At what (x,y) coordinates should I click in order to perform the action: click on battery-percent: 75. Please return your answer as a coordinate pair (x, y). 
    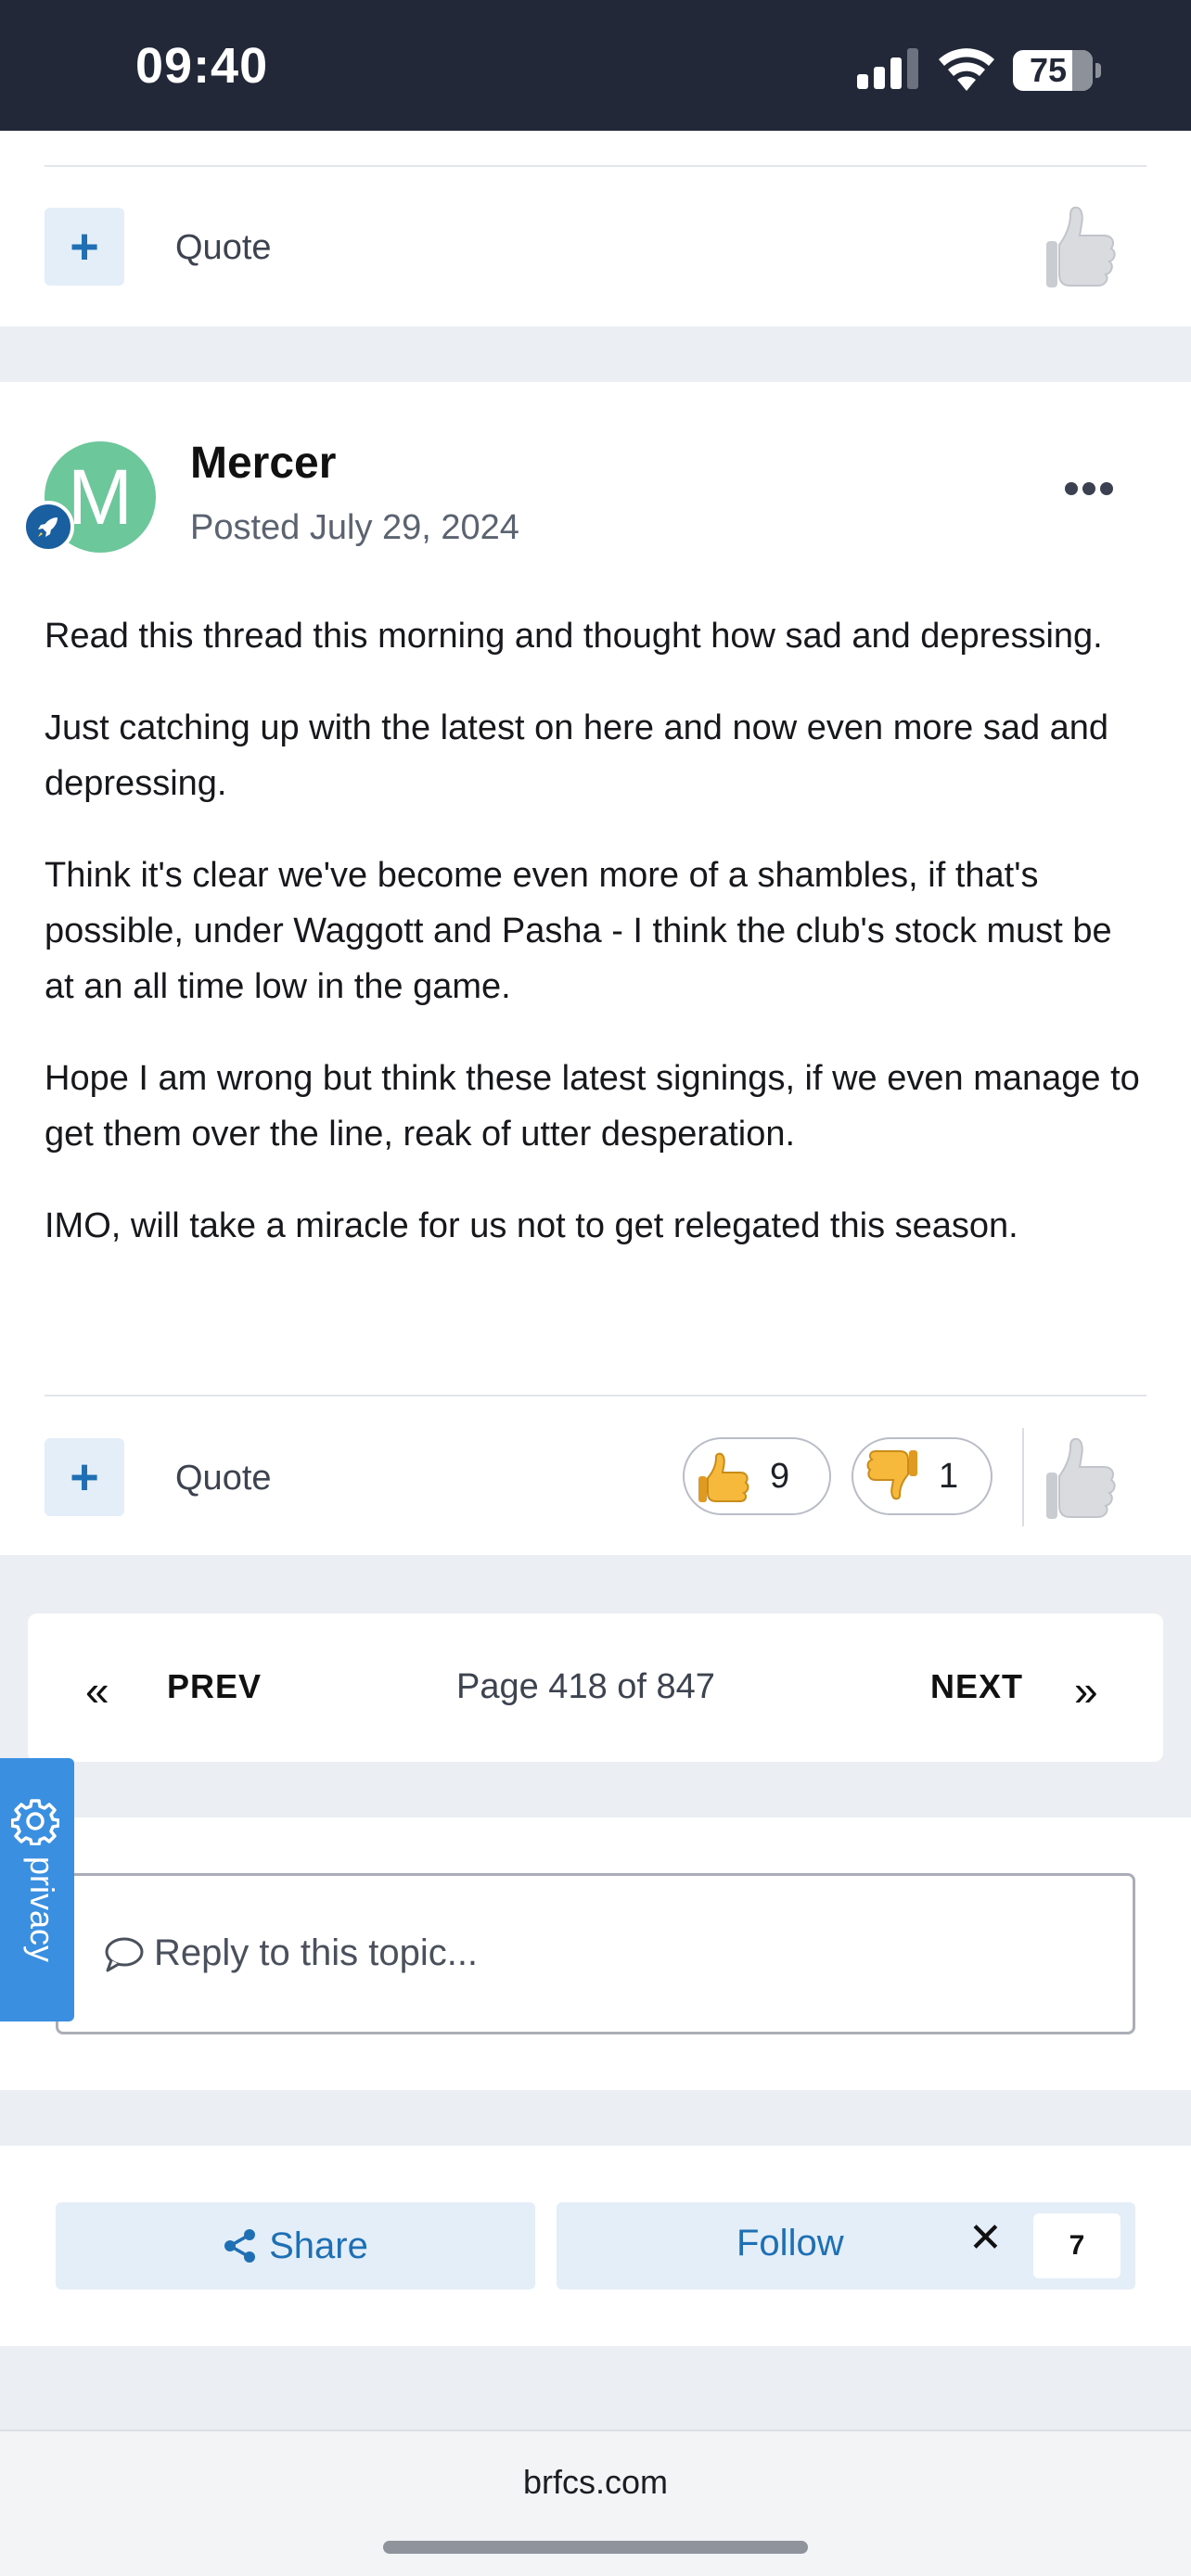
    Looking at the image, I should click on (1048, 70).